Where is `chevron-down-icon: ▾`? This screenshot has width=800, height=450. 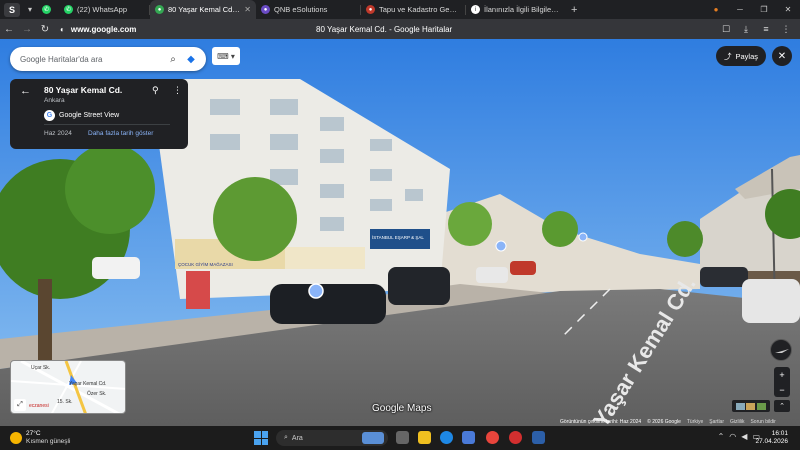
chevron-down-icon: ▾ is located at coordinates (30, 10).